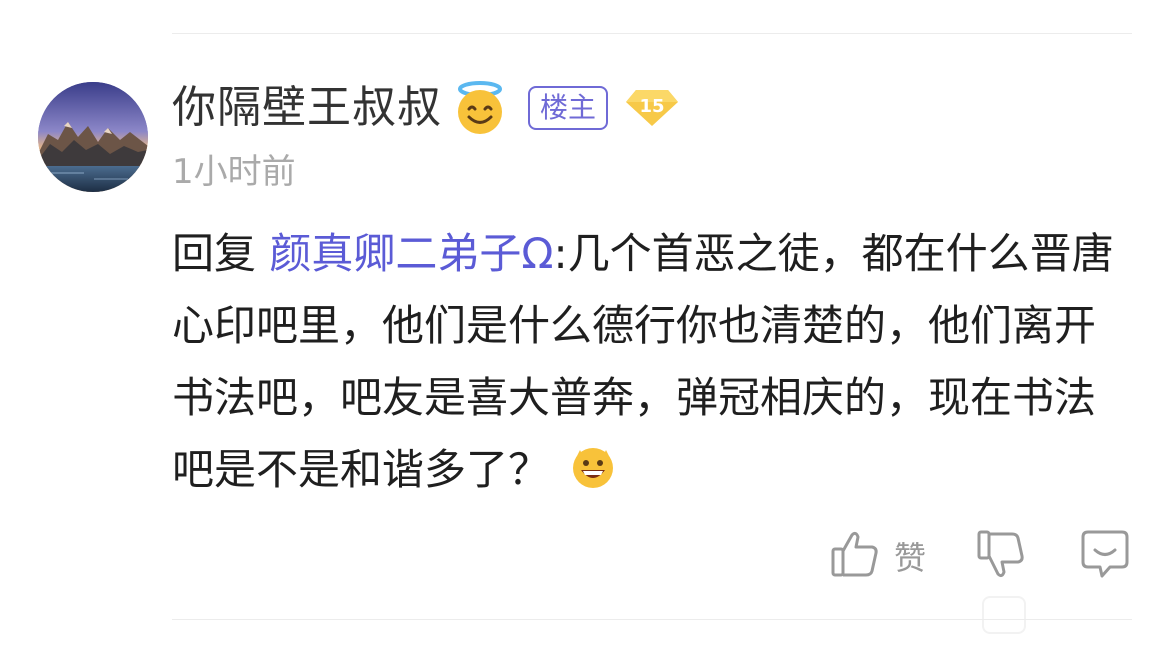  I want to click on comment-button, so click(1105, 556).